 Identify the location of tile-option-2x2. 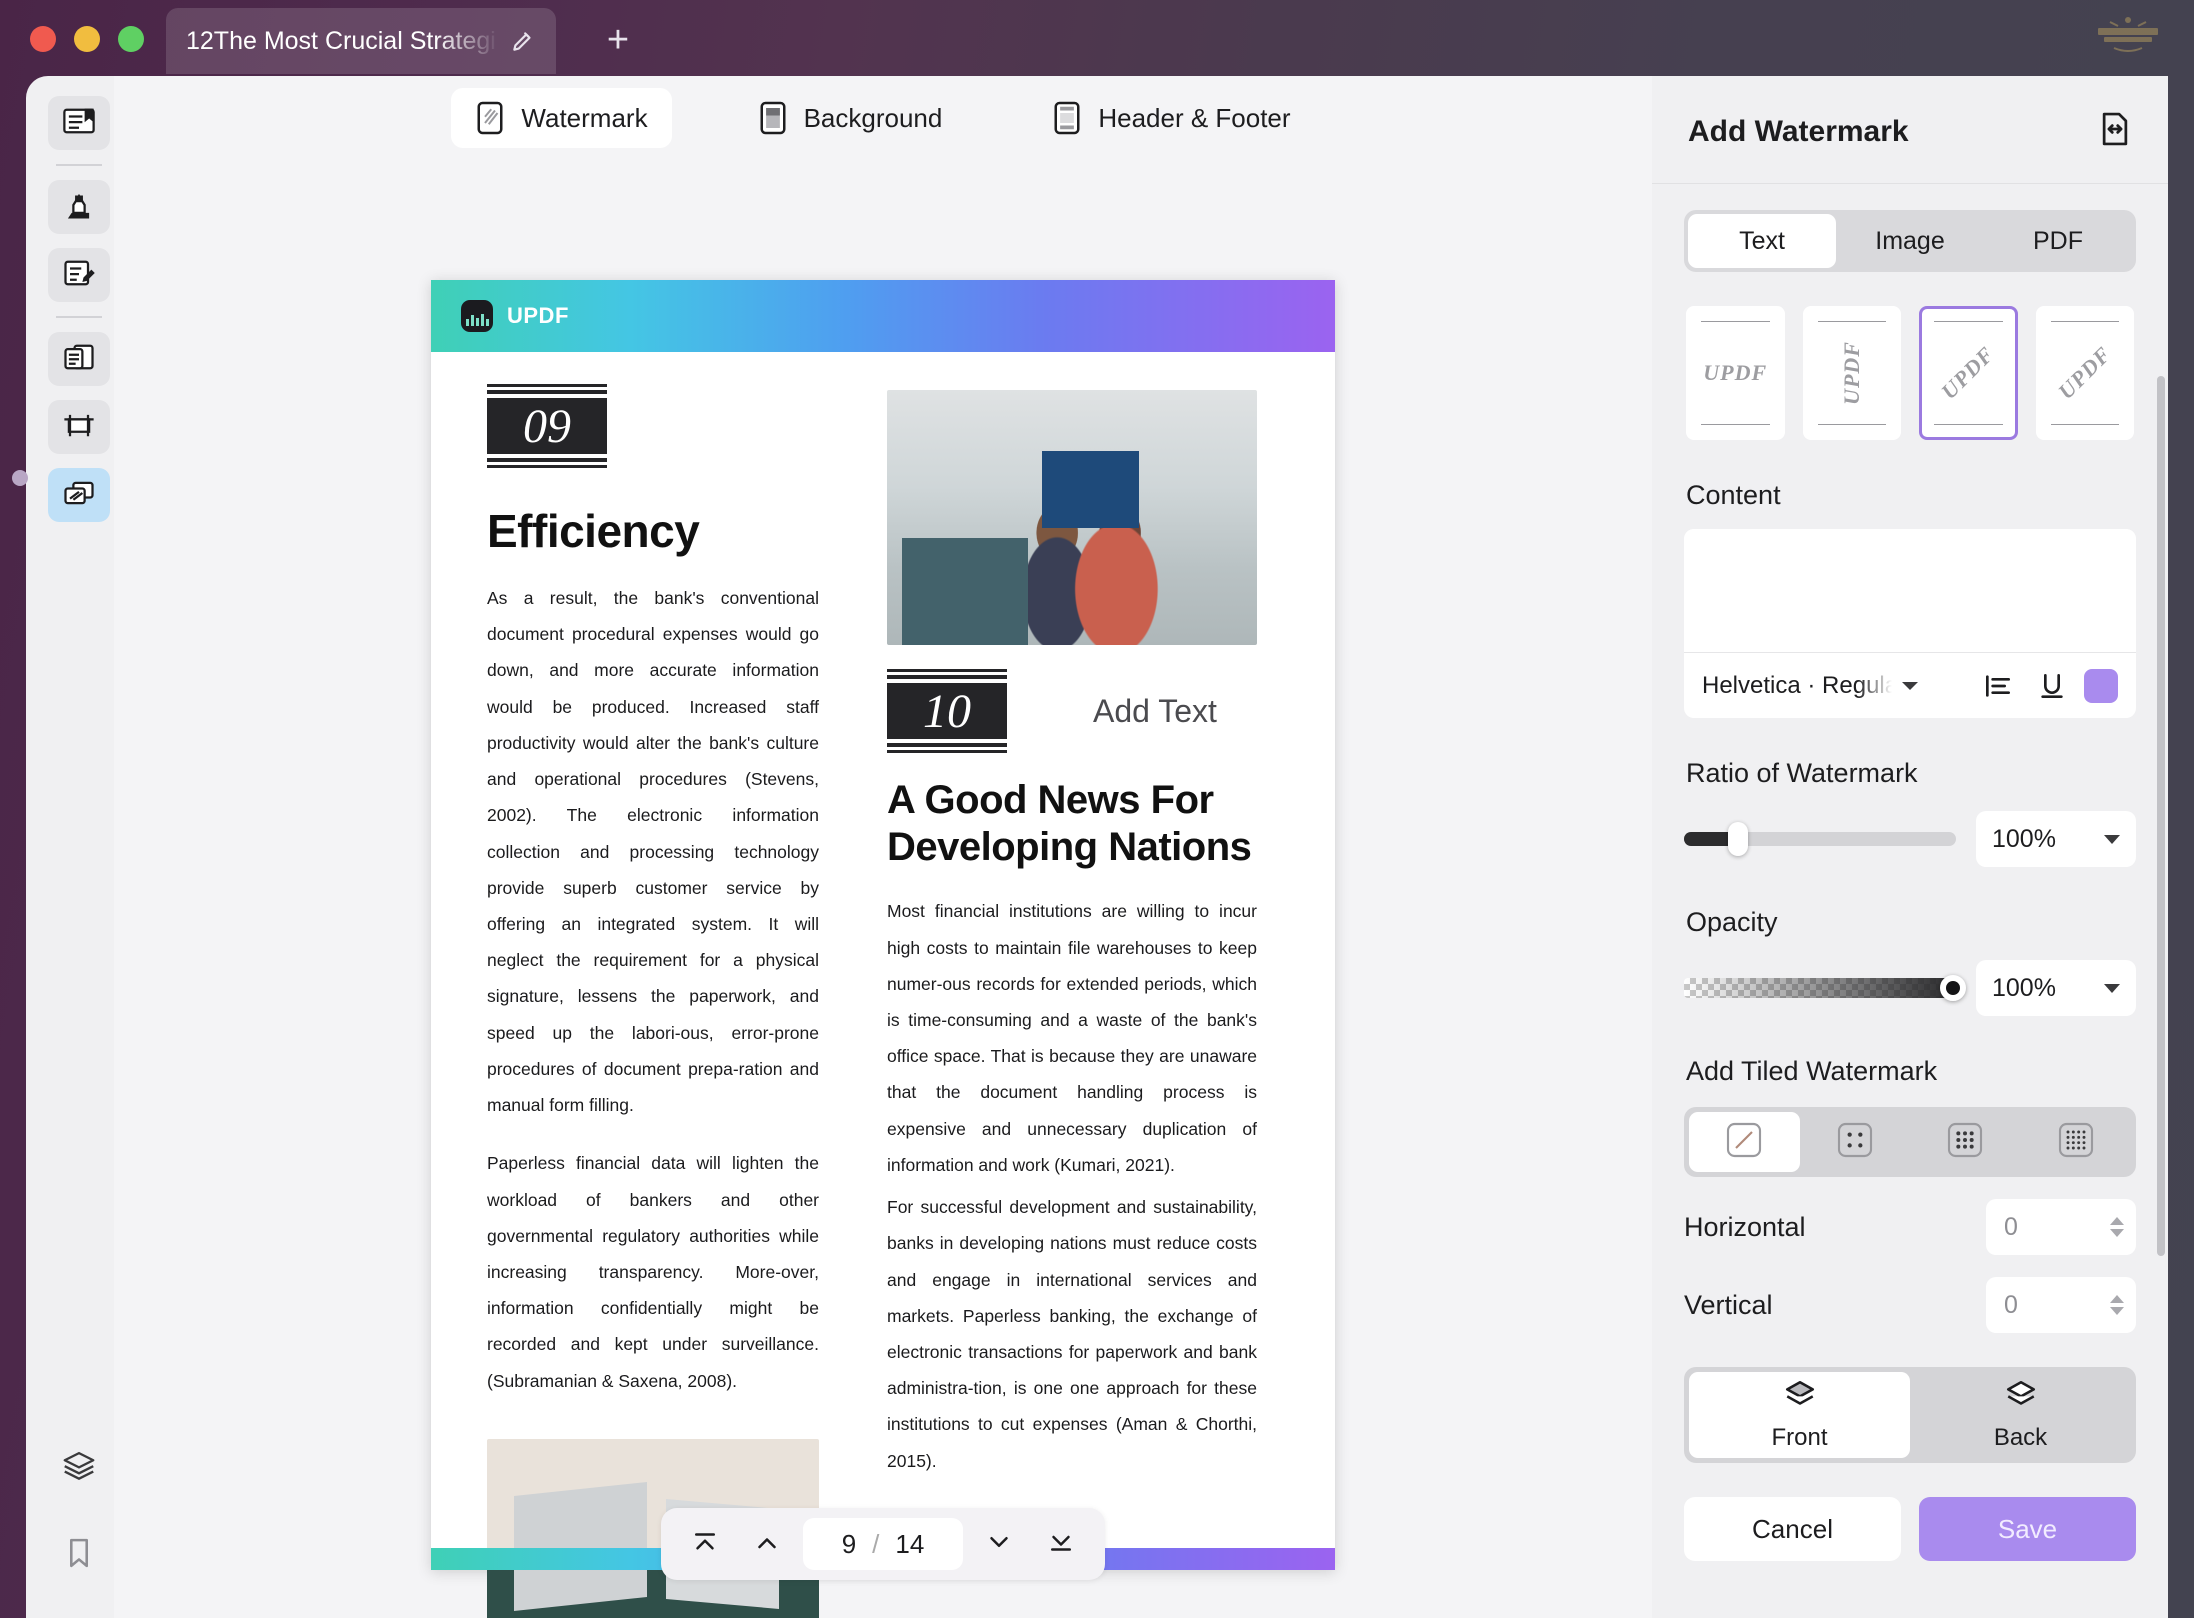
(1855, 1142).